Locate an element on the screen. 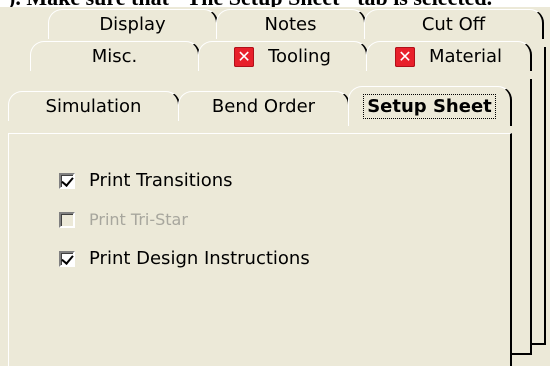  tab-label: Simulation is located at coordinates (93, 106).